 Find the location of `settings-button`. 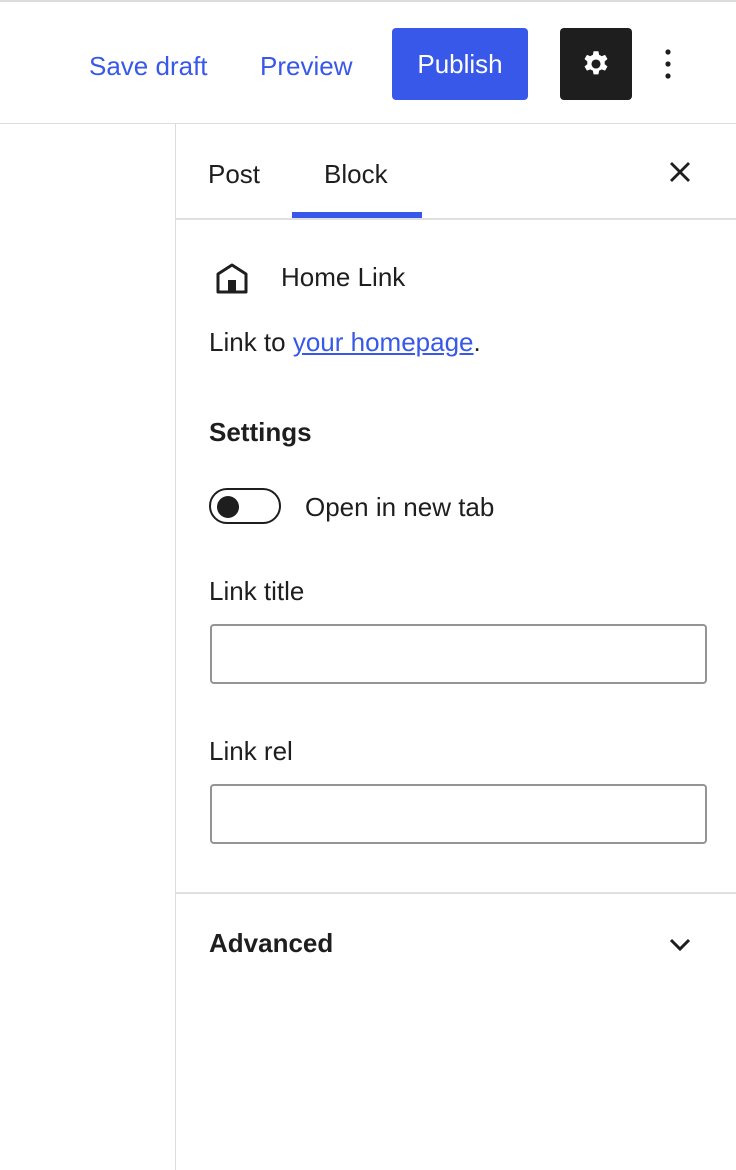

settings-button is located at coordinates (596, 64).